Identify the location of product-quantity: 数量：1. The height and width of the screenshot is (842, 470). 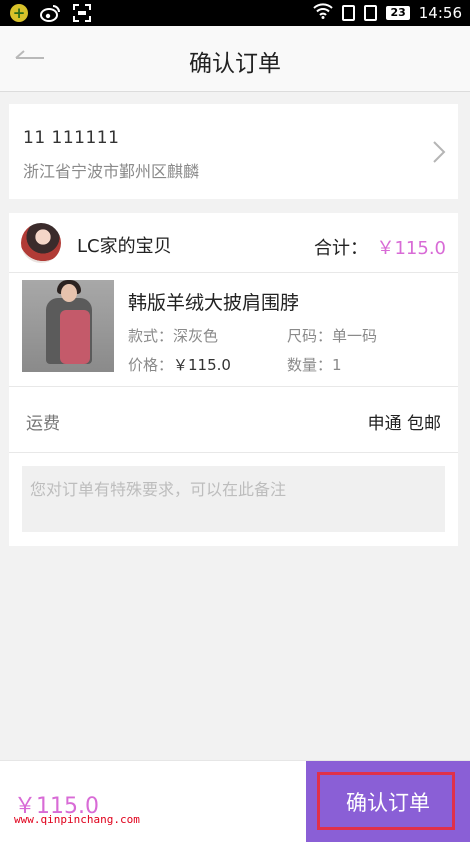
(314, 364).